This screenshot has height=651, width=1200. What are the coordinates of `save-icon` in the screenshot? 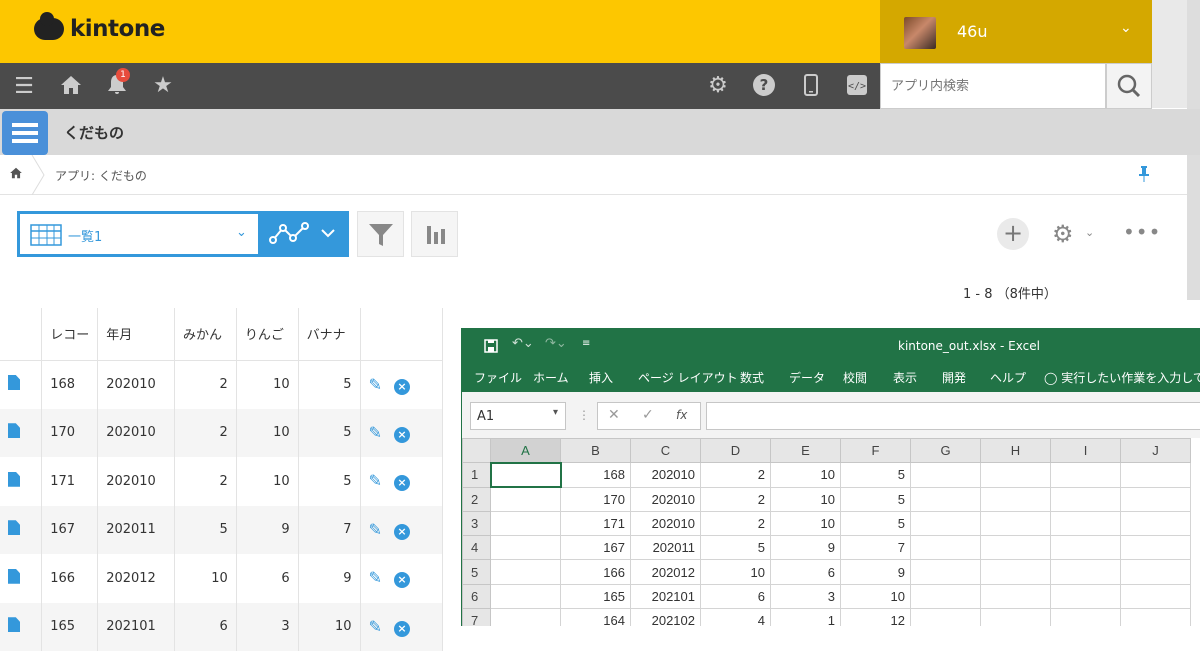 It's located at (491, 346).